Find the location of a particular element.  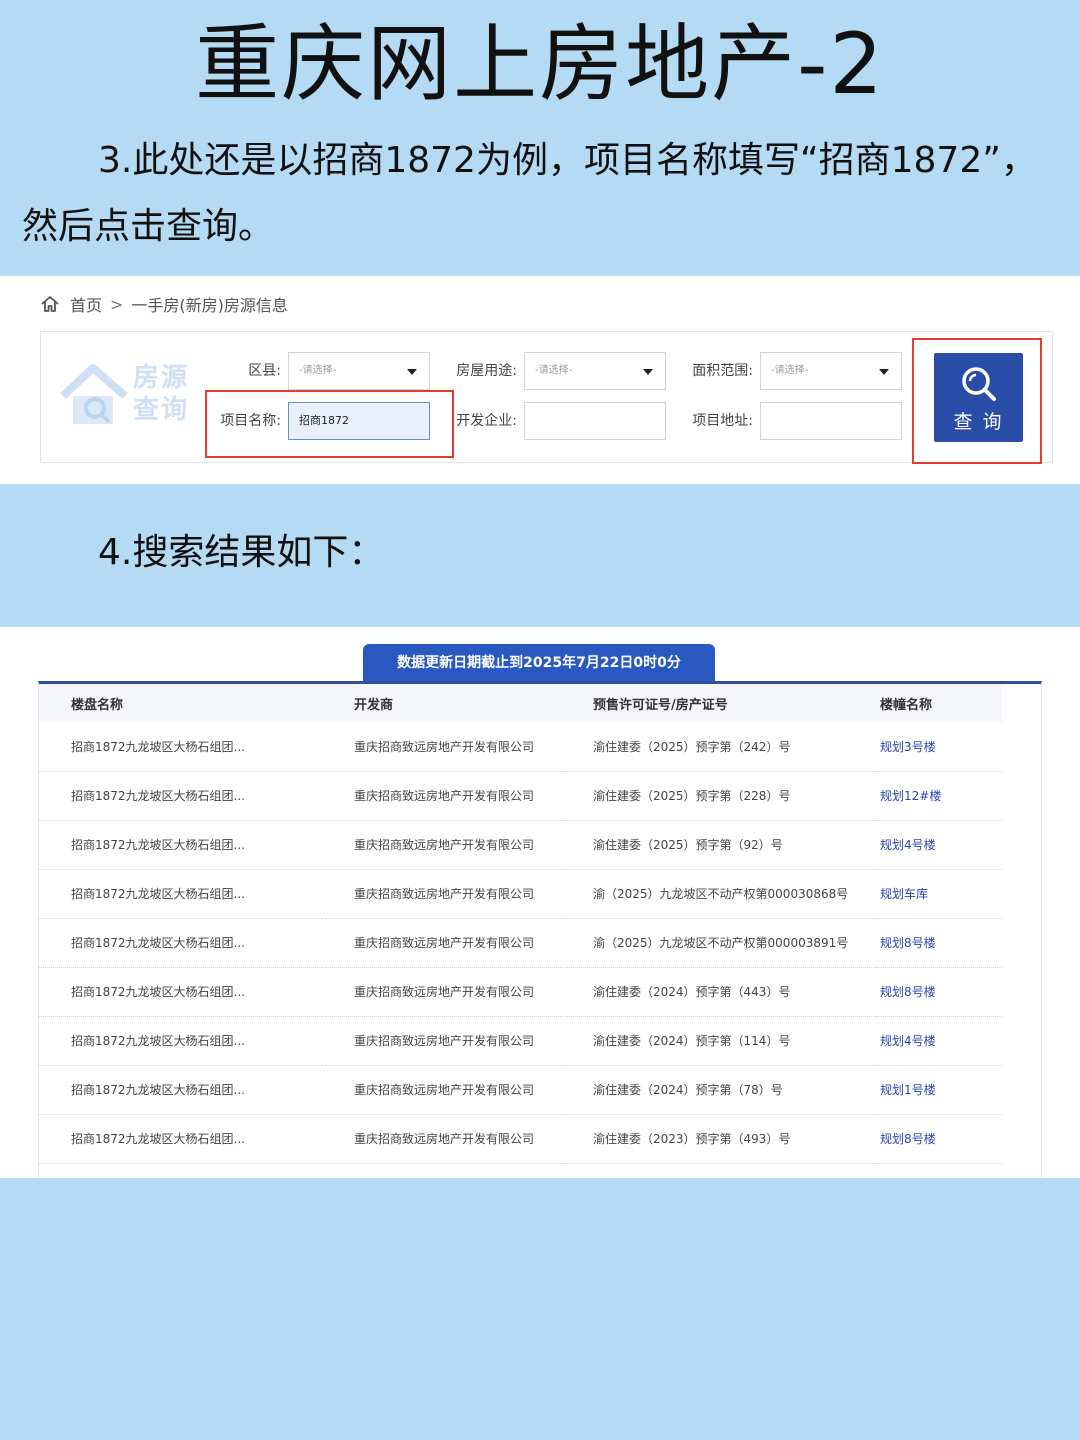

area-select: -请选择- is located at coordinates (831, 371).